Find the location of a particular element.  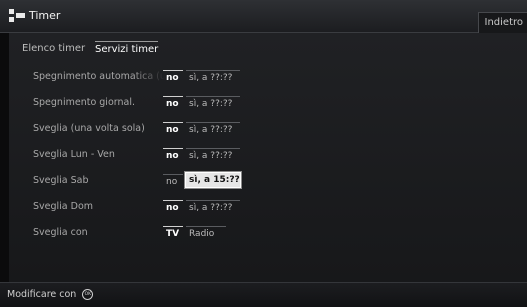

row-label-sveglia-una-volta: Sveglia (una volta sola) is located at coordinates (99, 128).